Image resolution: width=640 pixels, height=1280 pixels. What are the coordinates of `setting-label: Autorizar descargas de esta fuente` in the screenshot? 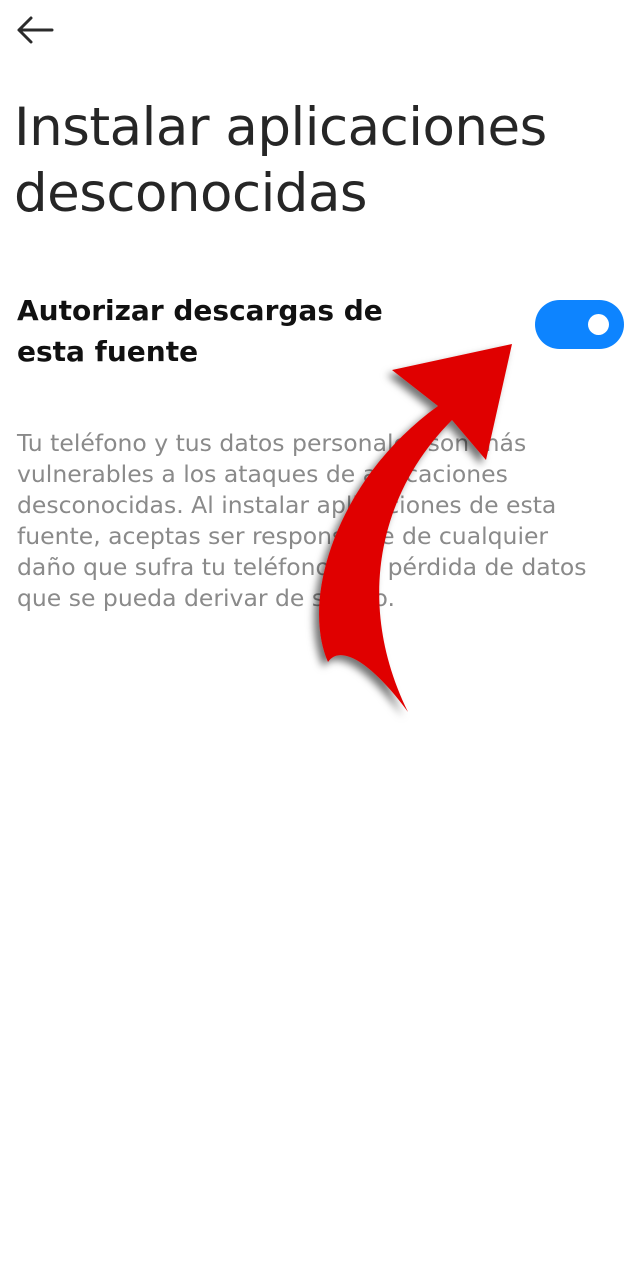 It's located at (200, 331).